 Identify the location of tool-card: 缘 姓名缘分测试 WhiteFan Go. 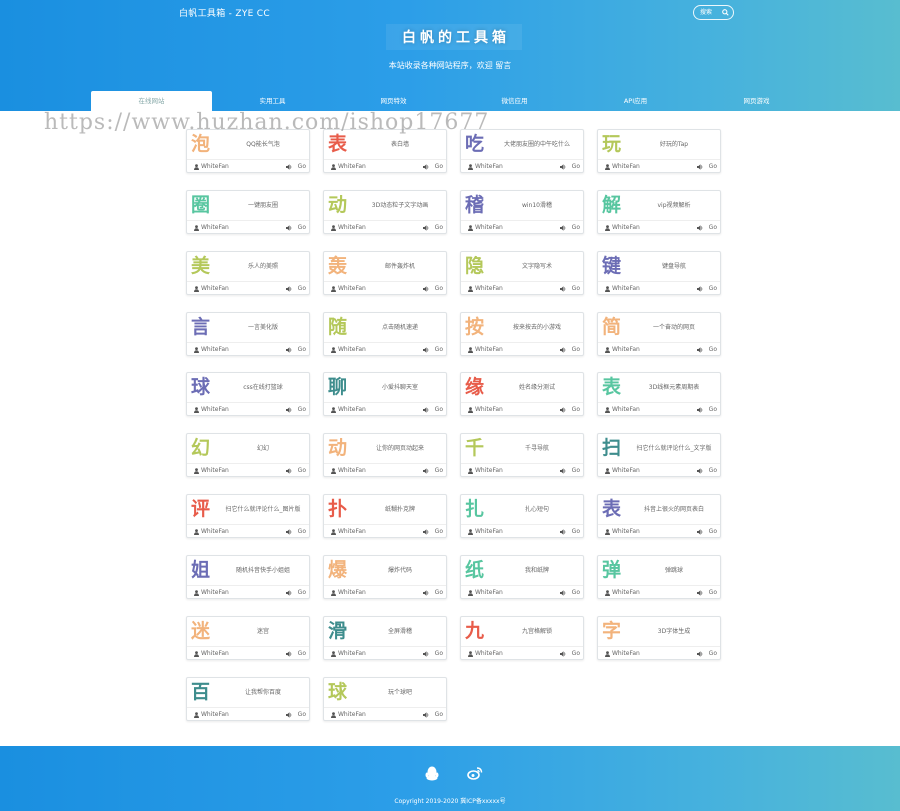
(522, 394).